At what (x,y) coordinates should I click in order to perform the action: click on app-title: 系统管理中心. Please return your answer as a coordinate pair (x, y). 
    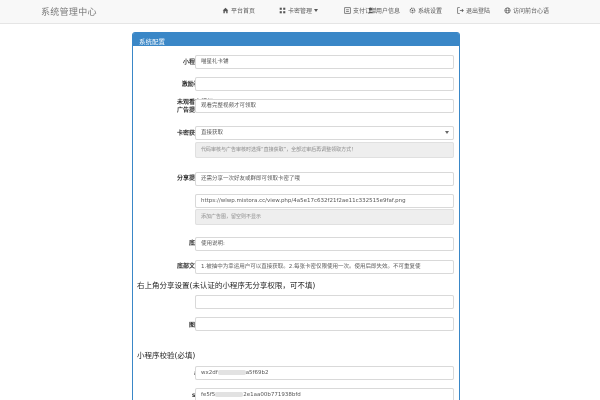
    Looking at the image, I should click on (69, 11).